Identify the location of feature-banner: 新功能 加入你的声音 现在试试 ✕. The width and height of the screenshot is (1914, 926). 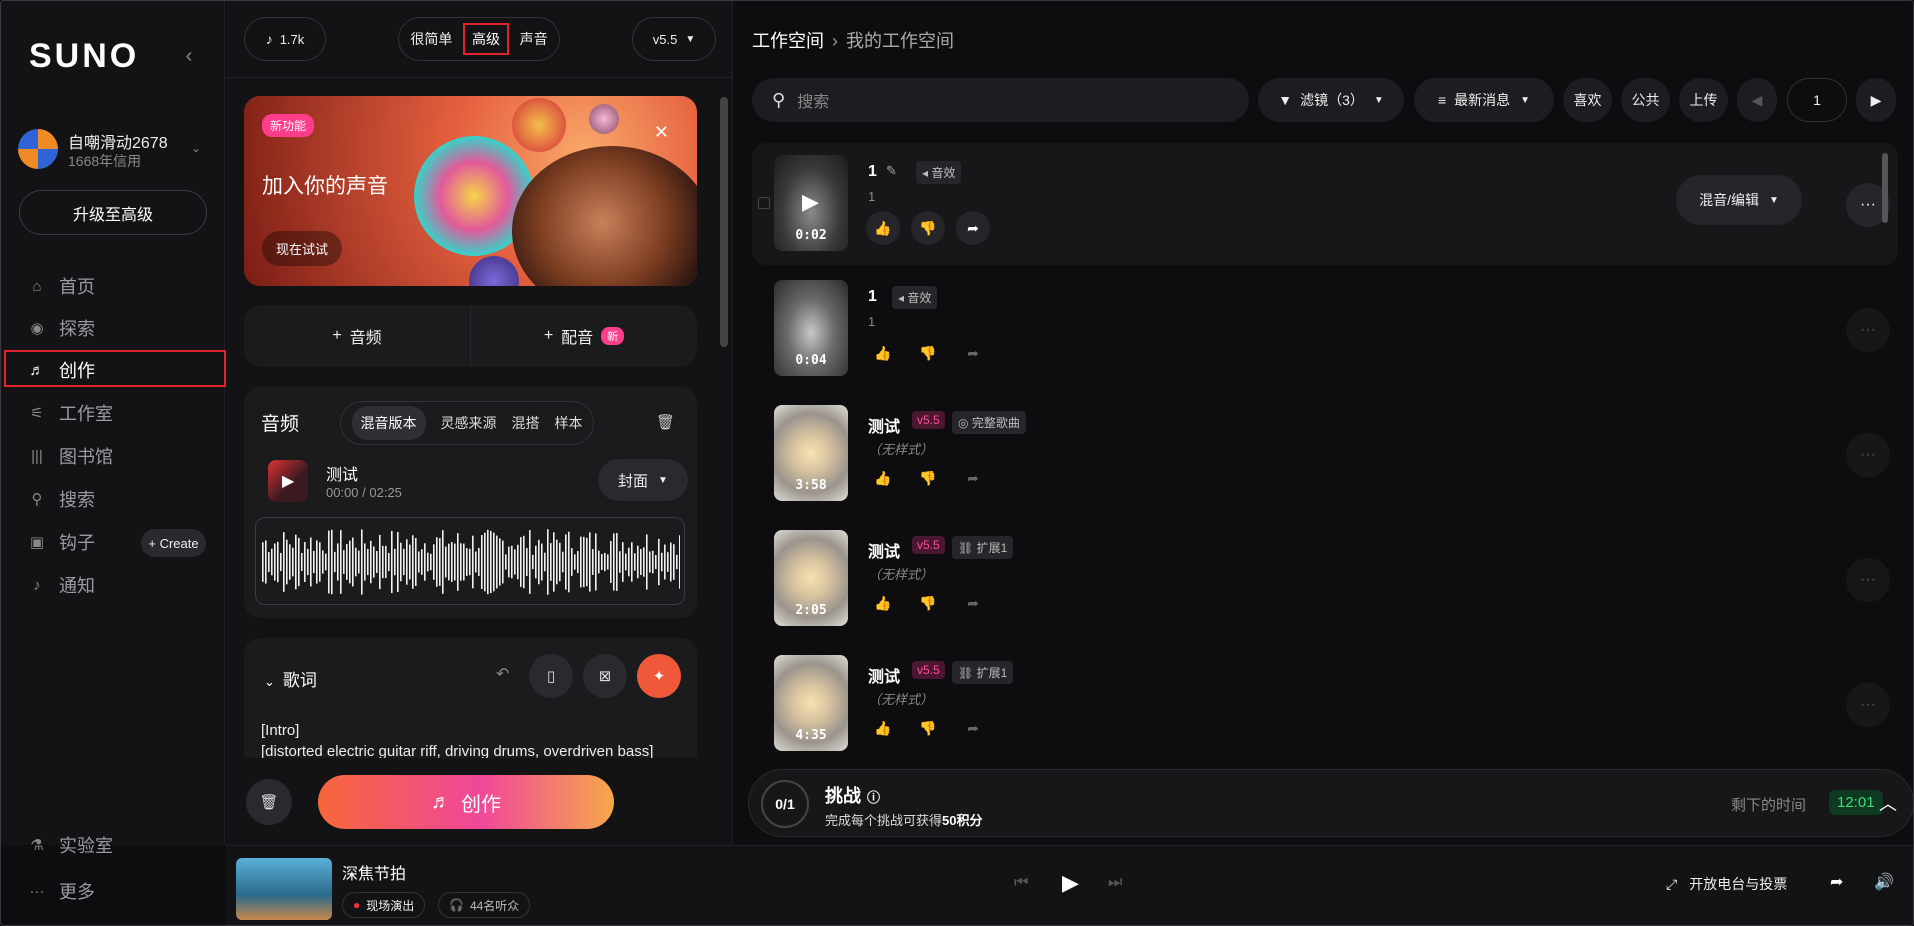
(470, 191).